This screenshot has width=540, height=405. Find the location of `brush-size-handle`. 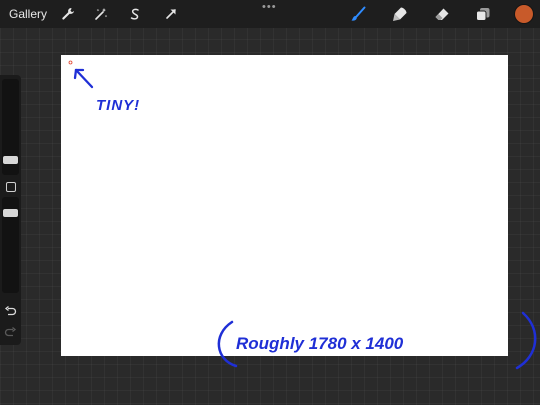

brush-size-handle is located at coordinates (10, 160).